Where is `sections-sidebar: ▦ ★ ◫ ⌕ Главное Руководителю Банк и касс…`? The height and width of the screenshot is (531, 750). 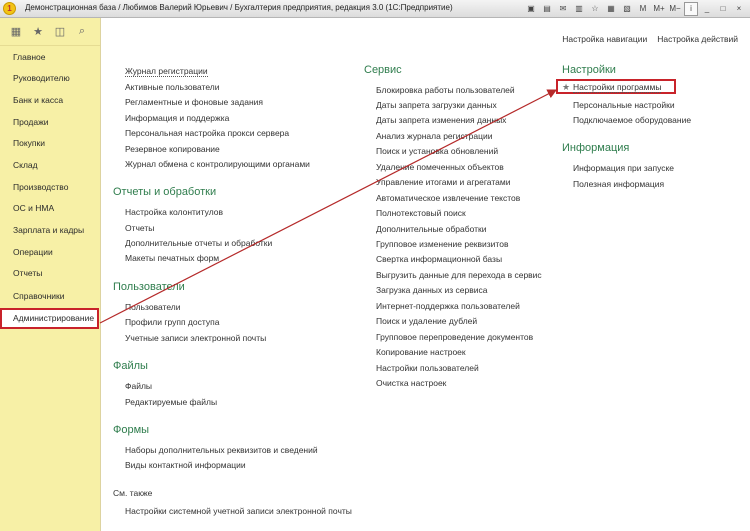
sections-sidebar: ▦ ★ ◫ ⌕ Главное Руководителю Банк и касс… is located at coordinates (50, 274).